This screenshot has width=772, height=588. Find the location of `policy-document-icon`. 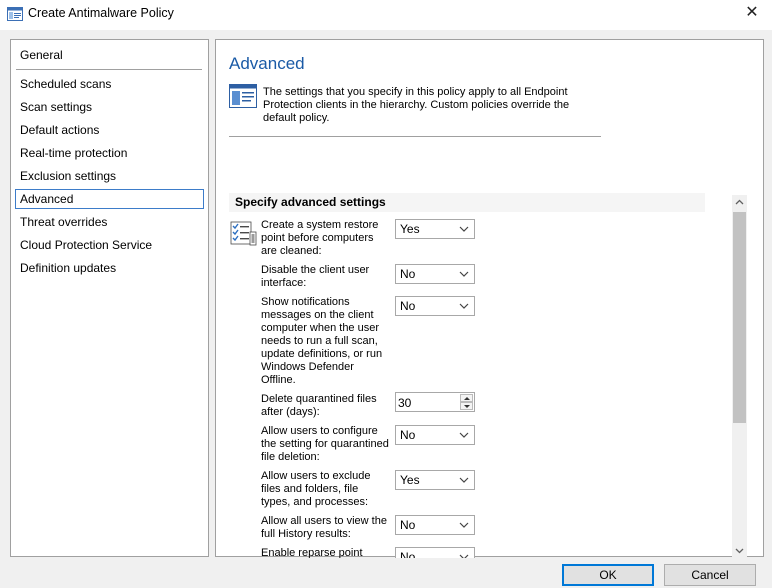

policy-document-icon is located at coordinates (243, 96).